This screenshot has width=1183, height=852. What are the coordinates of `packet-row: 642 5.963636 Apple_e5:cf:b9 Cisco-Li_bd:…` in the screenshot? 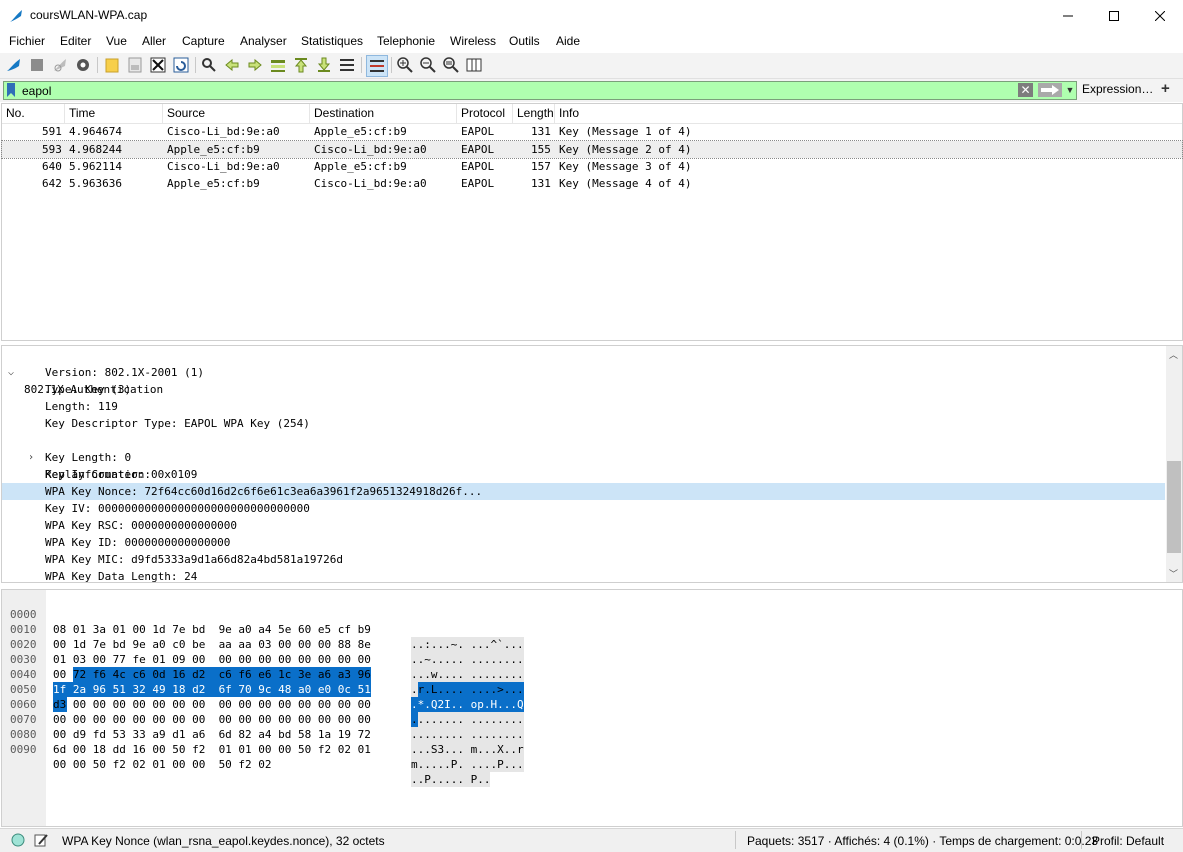 It's located at (592, 183).